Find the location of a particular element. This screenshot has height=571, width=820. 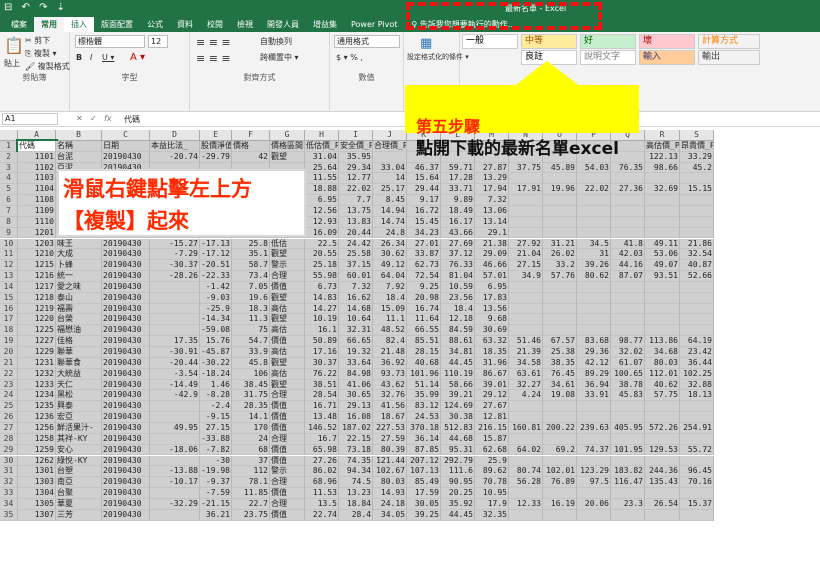

cell: -3.54 is located at coordinates (175, 374).